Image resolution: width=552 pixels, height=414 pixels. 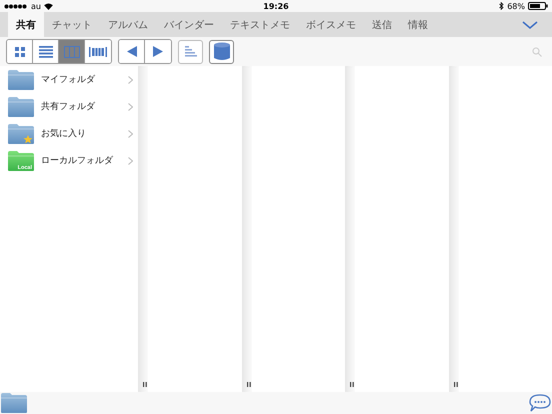 What do you see at coordinates (276, 6) in the screenshot?
I see `clock-time: 19:26` at bounding box center [276, 6].